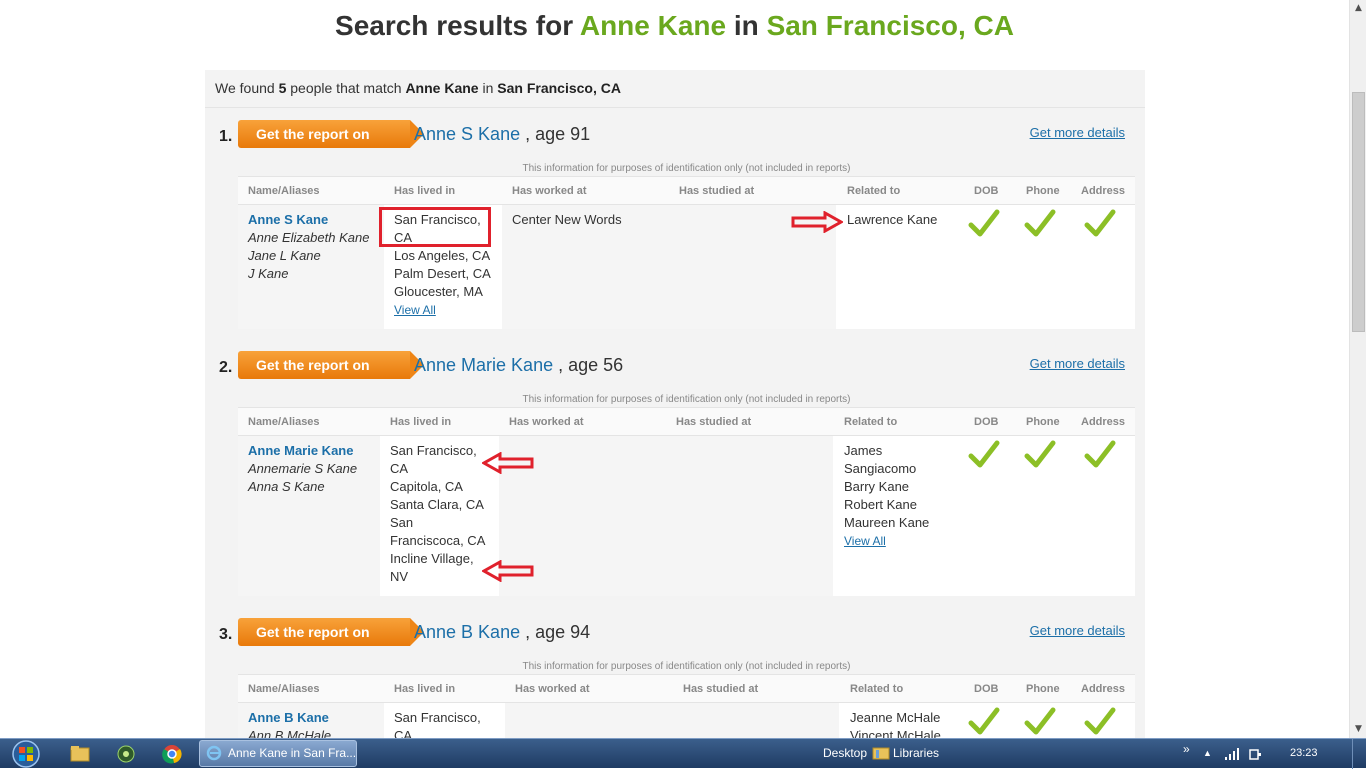 This screenshot has height=769, width=1366. Describe the element at coordinates (1186, 749) in the screenshot. I see `toolbar-overflow-icon: »` at that location.